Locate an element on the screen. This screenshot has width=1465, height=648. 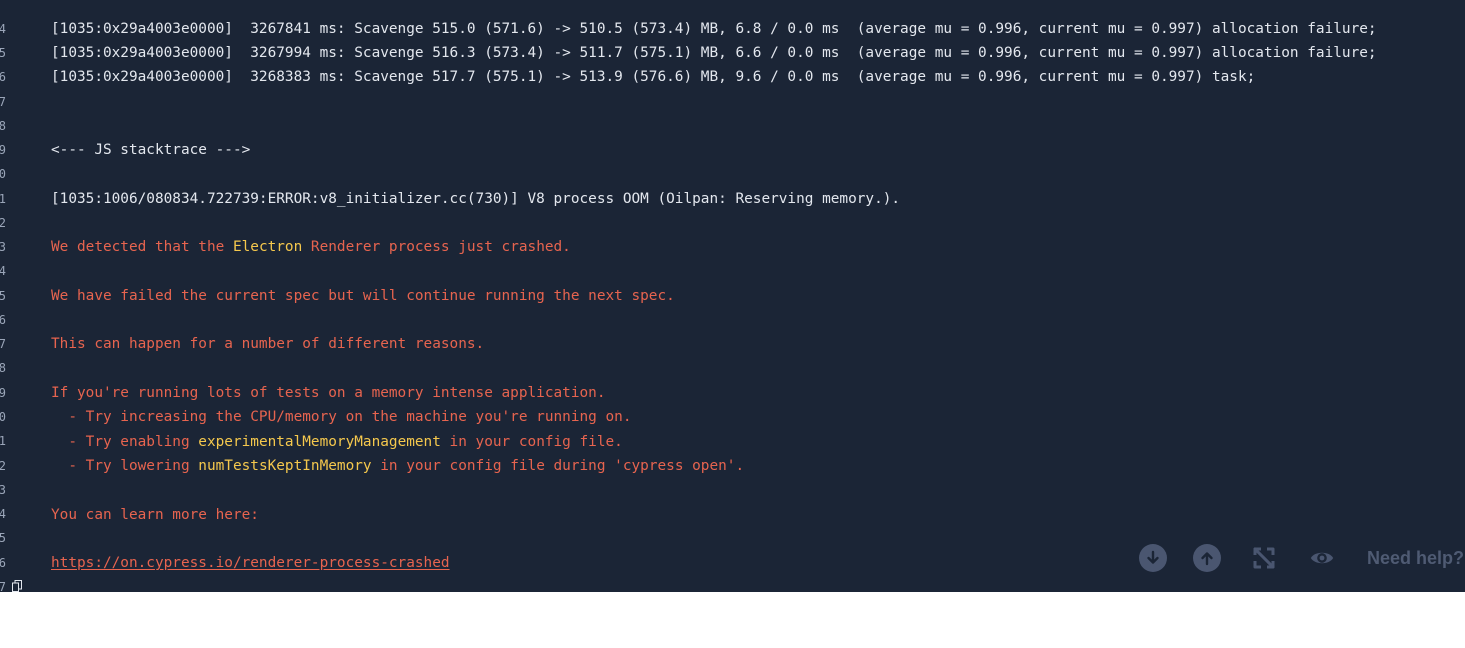
config-option-highlight: experimentalMemoryManagement is located at coordinates (319, 442).